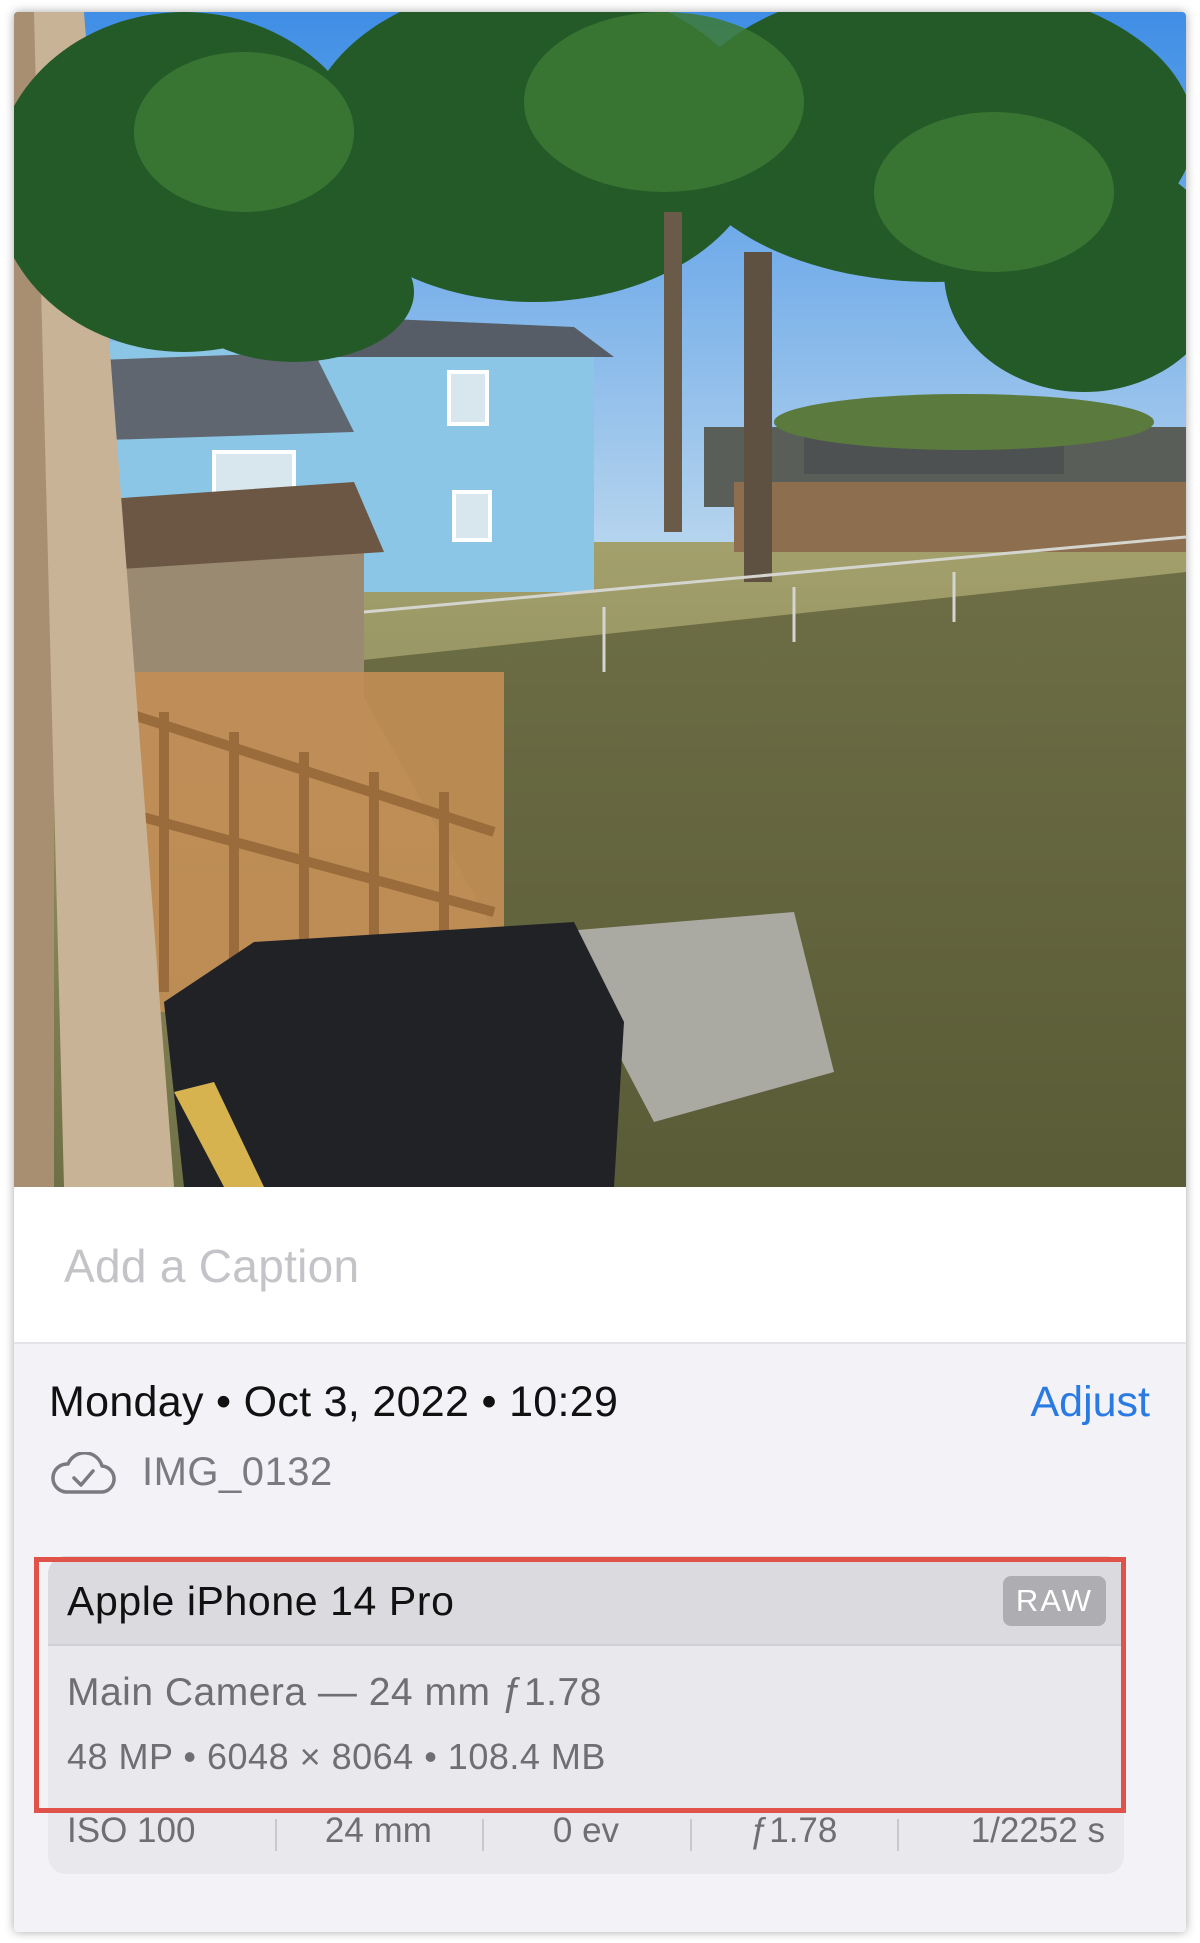  I want to click on device-header: Apple iPhone 14 Pro RAW, so click(586, 1601).